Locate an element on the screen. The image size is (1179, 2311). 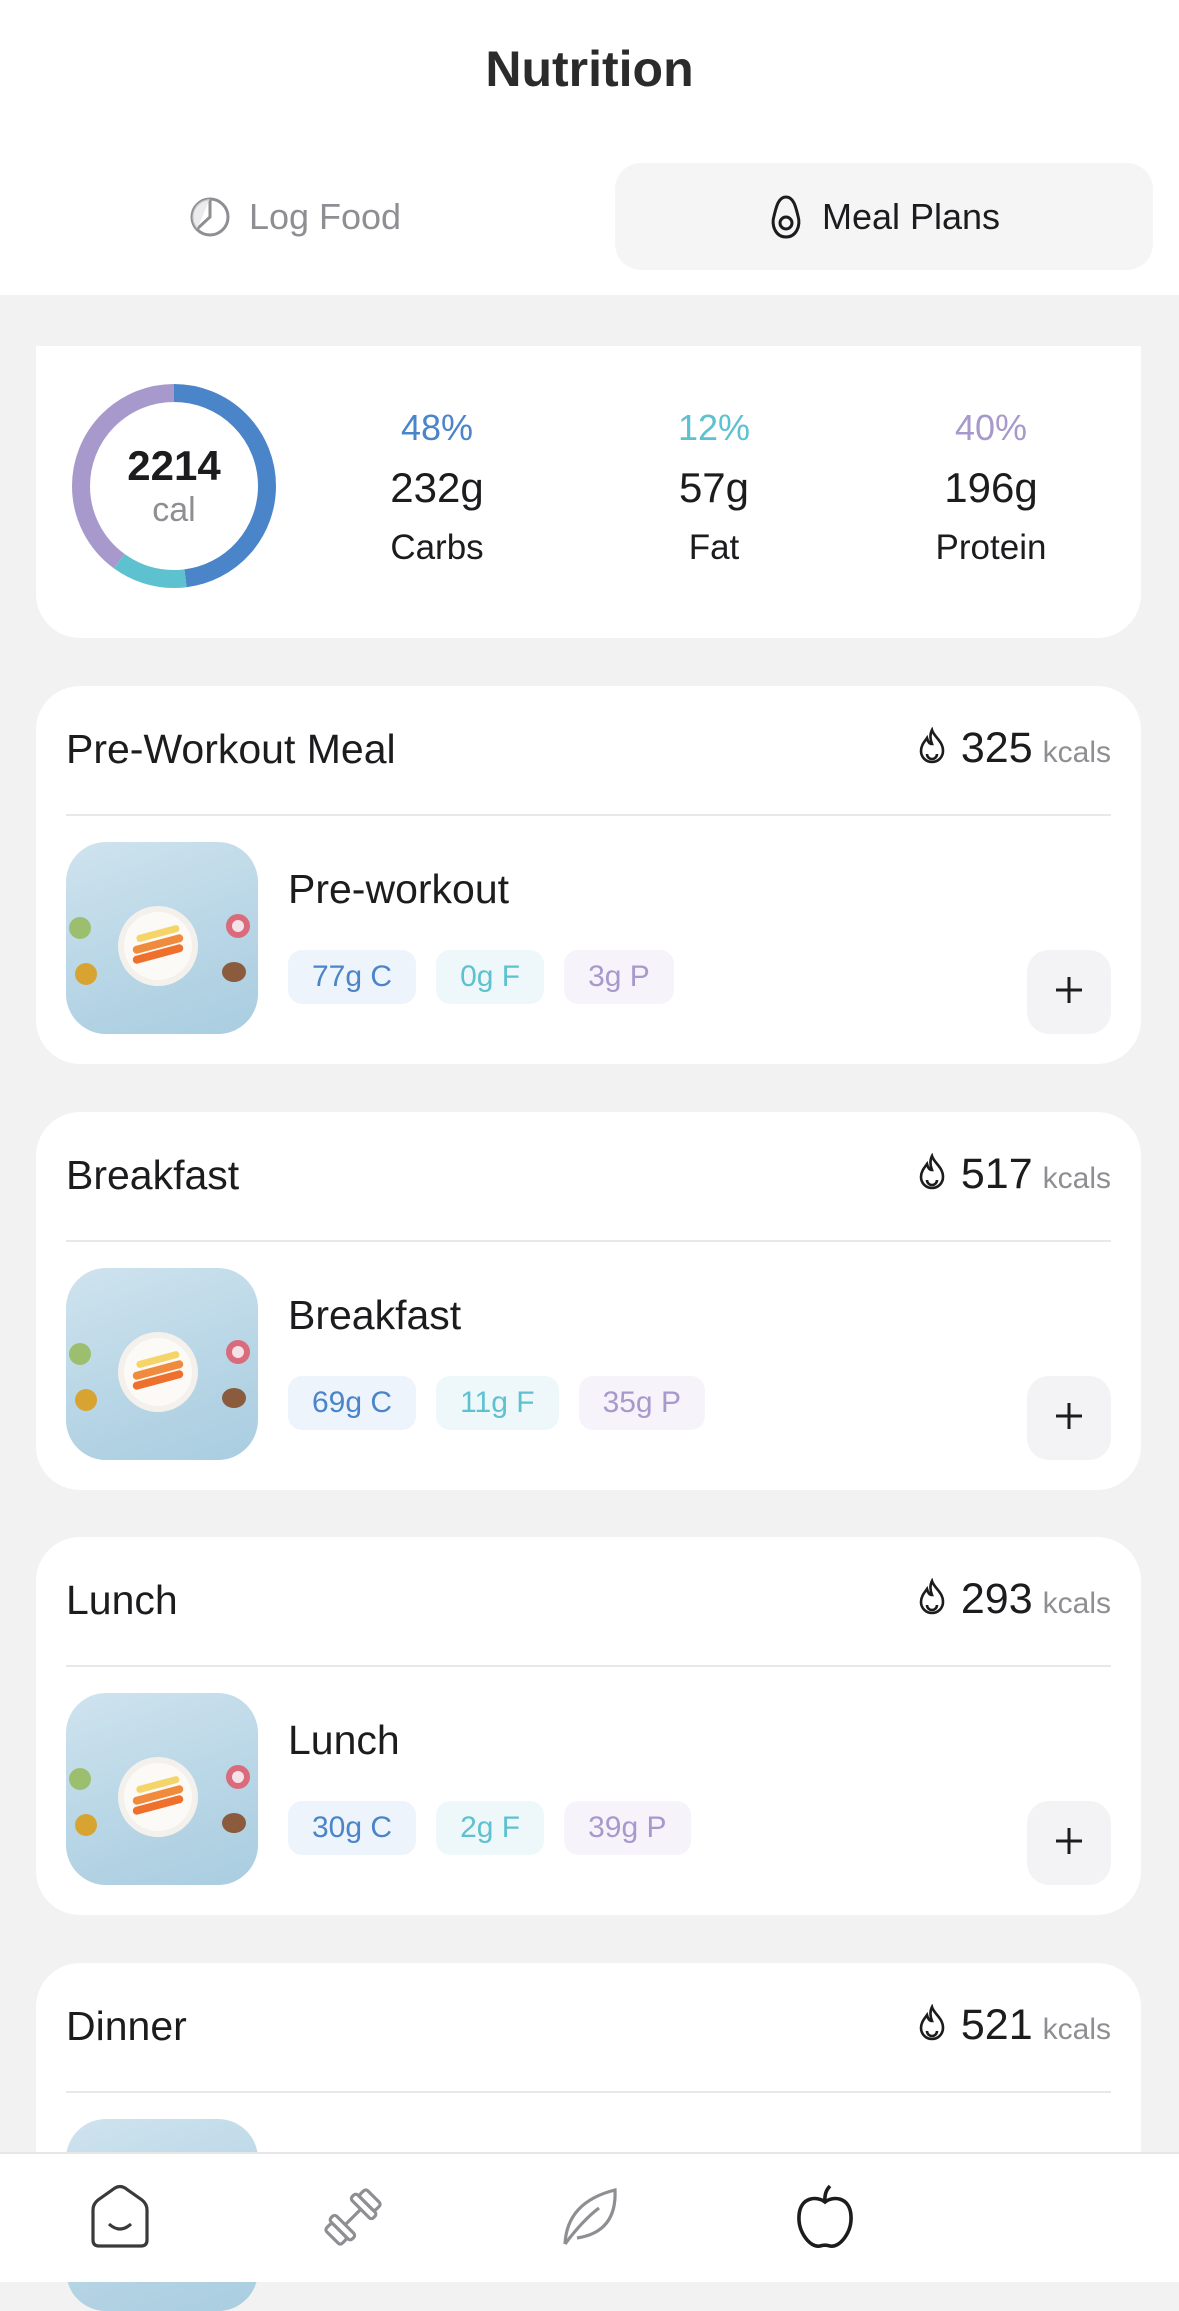
chip-protein: 3g P is located at coordinates (619, 977).